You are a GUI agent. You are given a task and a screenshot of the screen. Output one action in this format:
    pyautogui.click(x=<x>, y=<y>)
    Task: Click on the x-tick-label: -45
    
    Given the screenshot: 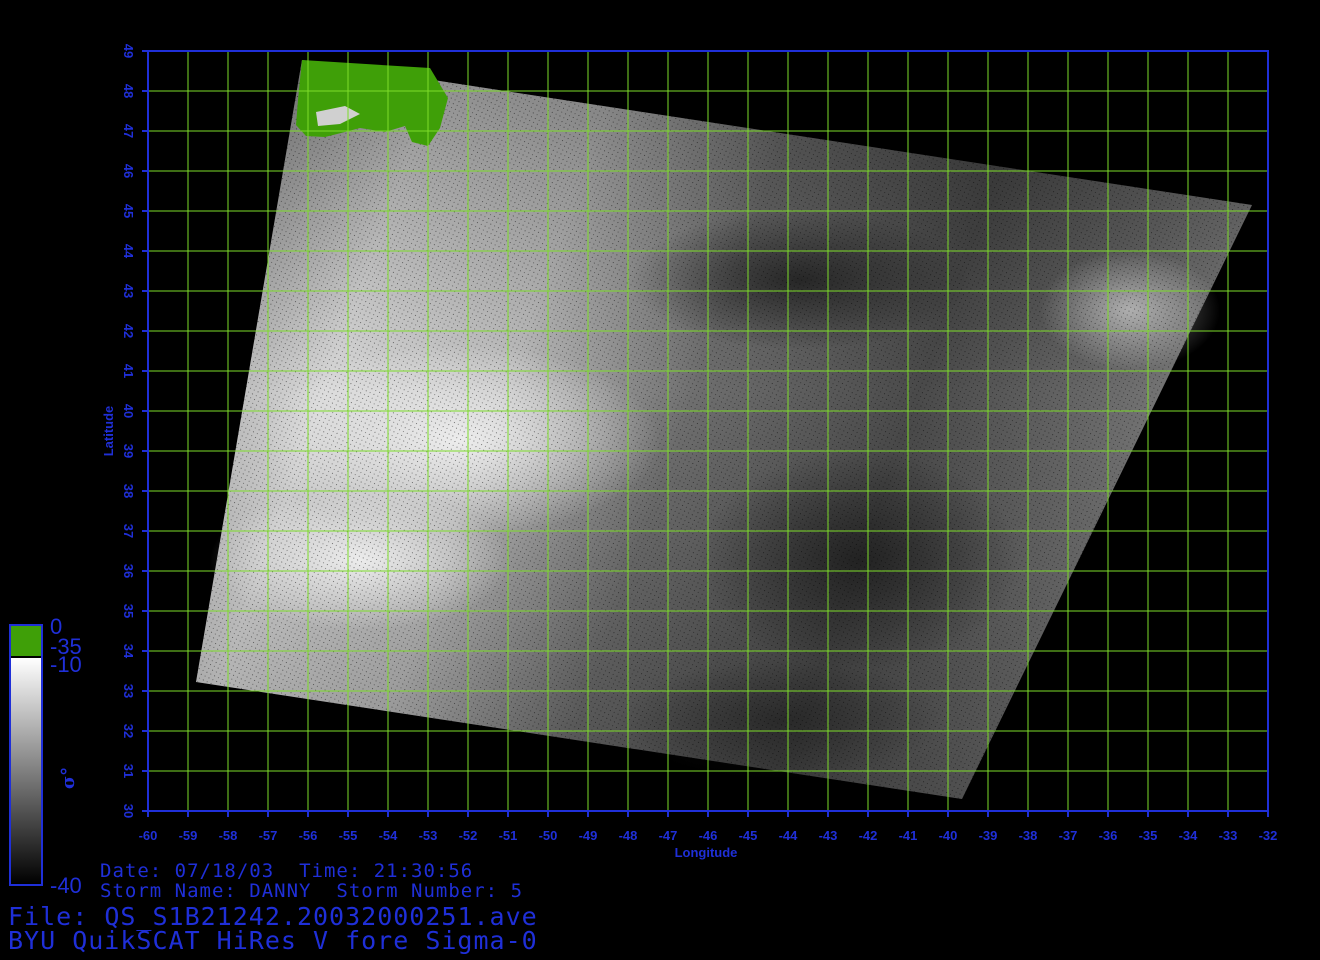 What is the action you would take?
    pyautogui.click(x=748, y=835)
    